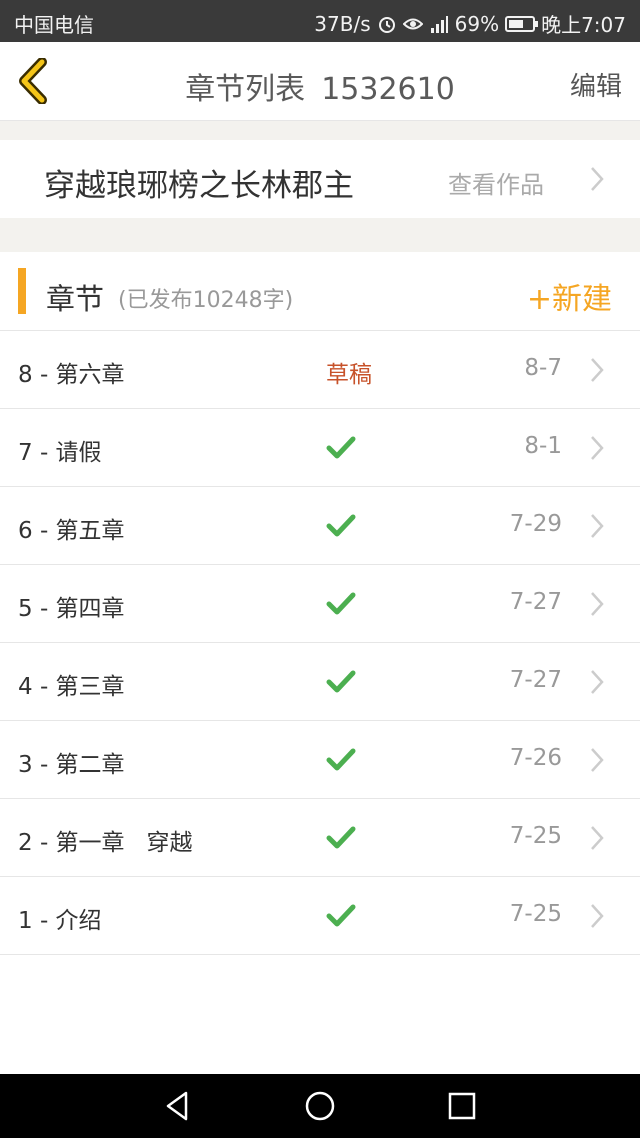 This screenshot has height=1138, width=640. I want to click on chapter-row: 2 - 第一章 穿越 7-25, so click(320, 838).